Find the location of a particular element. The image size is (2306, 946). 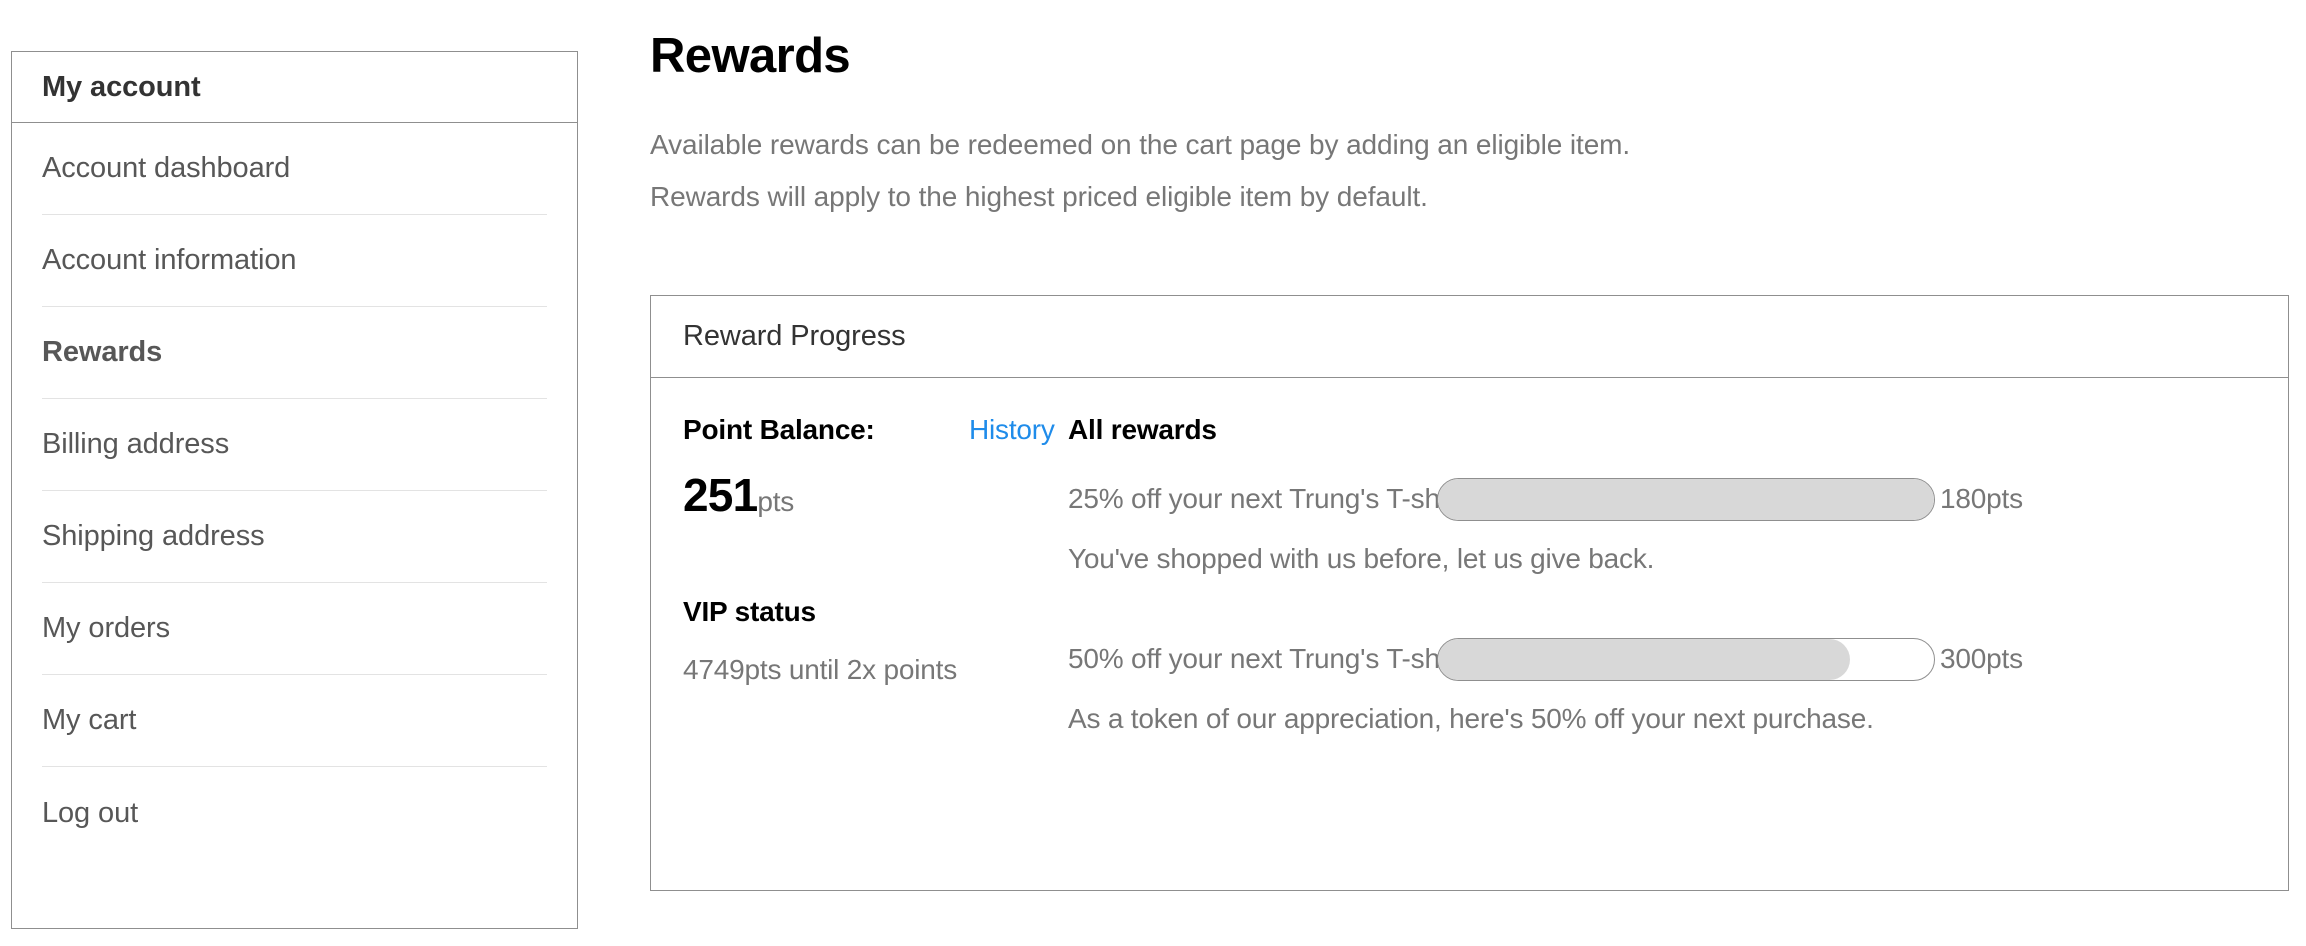

sidebar-item-account-information: Account information is located at coordinates (294, 261).